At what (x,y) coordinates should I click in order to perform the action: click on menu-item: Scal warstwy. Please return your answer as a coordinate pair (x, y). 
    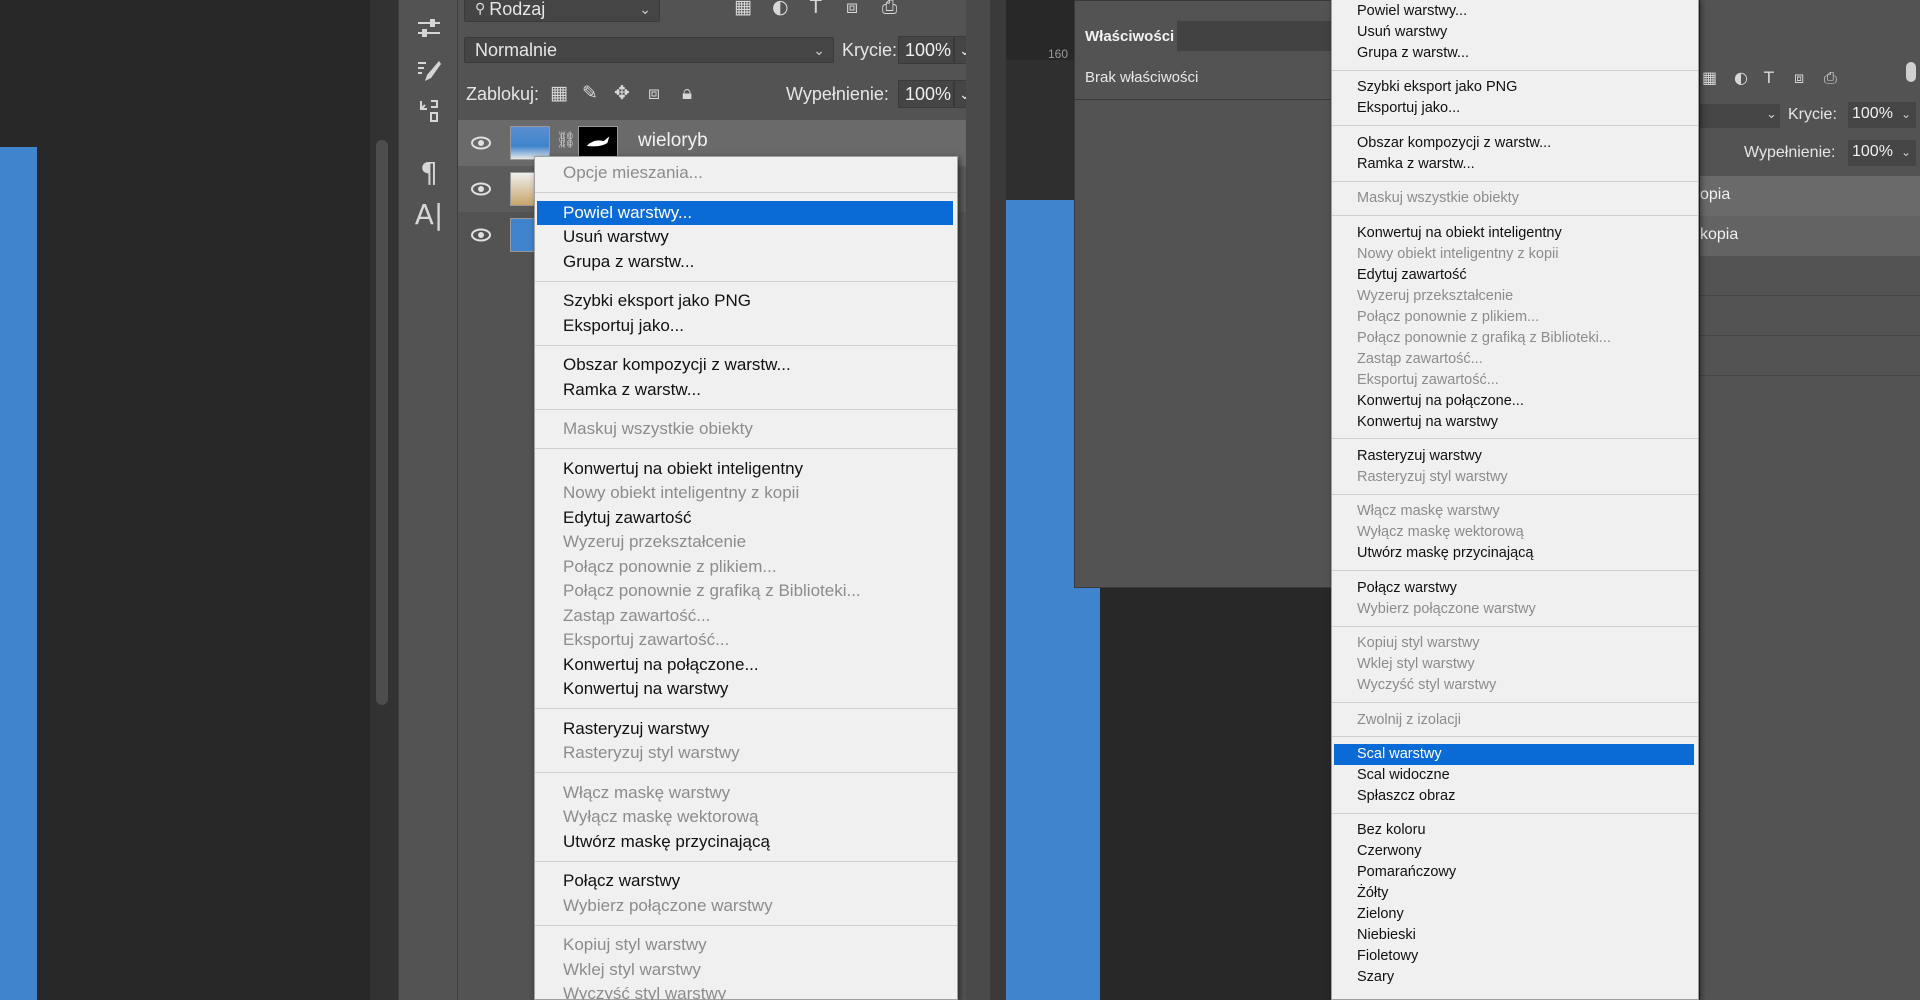
    Looking at the image, I should click on (1514, 754).